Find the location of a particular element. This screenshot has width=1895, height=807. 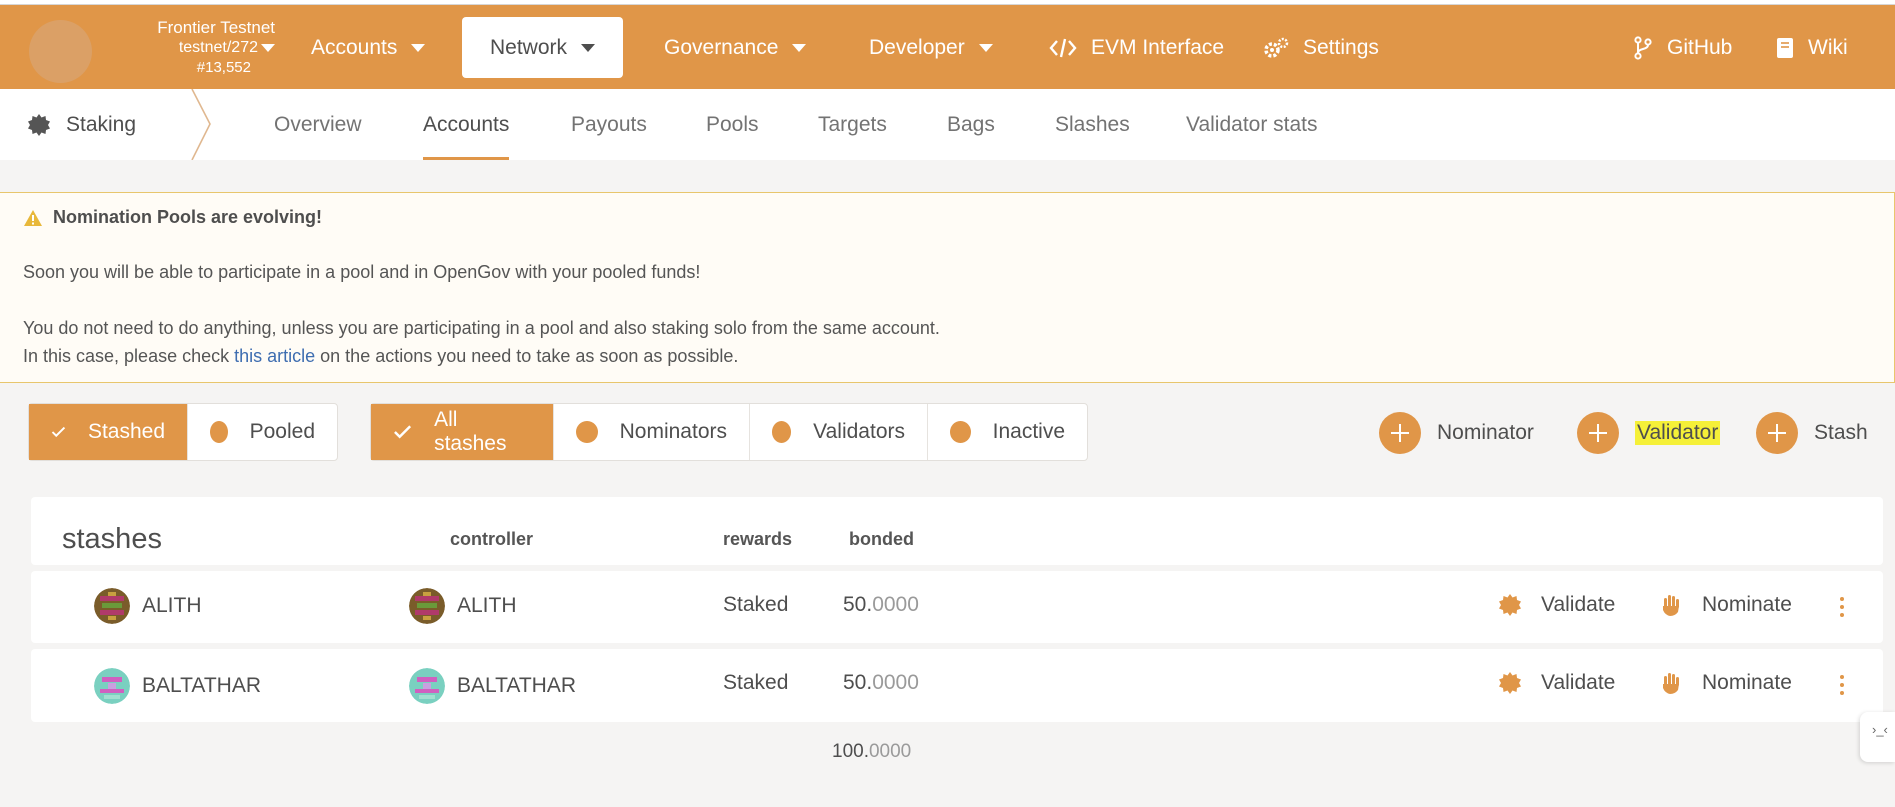

bonded-amount: 50. 0000 is located at coordinates (881, 605).